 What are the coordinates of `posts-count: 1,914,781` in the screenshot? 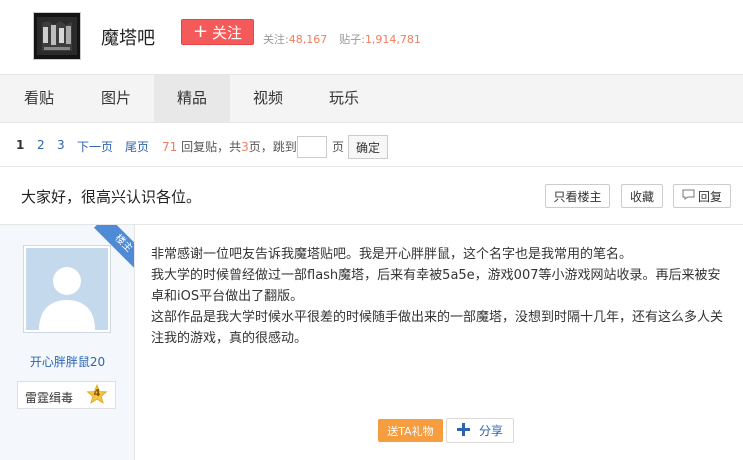 It's located at (392, 39).